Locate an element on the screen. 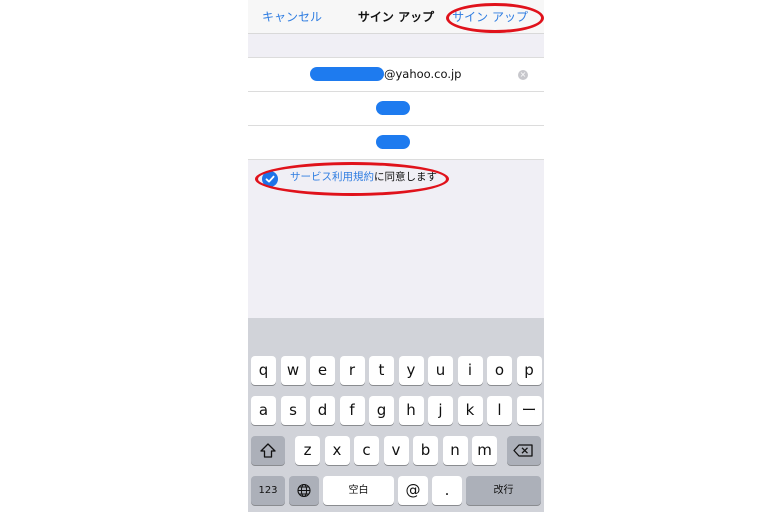 The width and height of the screenshot is (768, 512). shift-key is located at coordinates (268, 450).